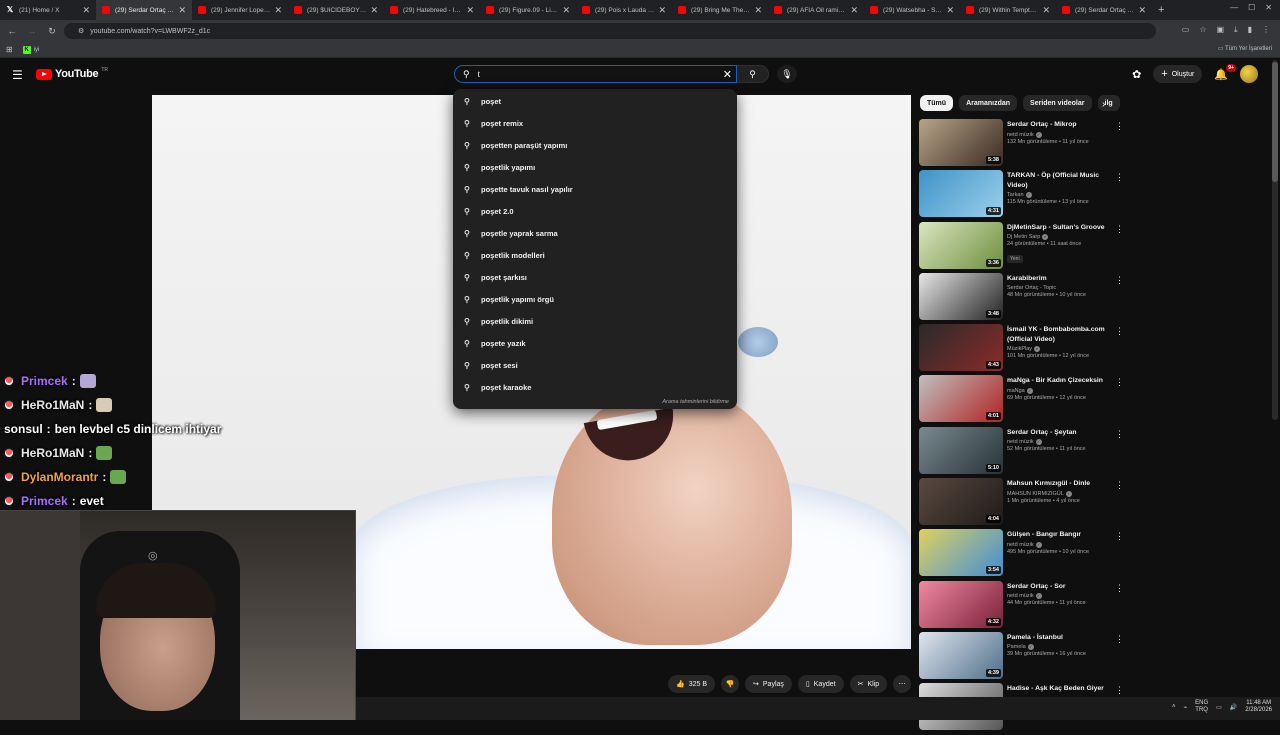  I want to click on avatar, so click(1249, 74).